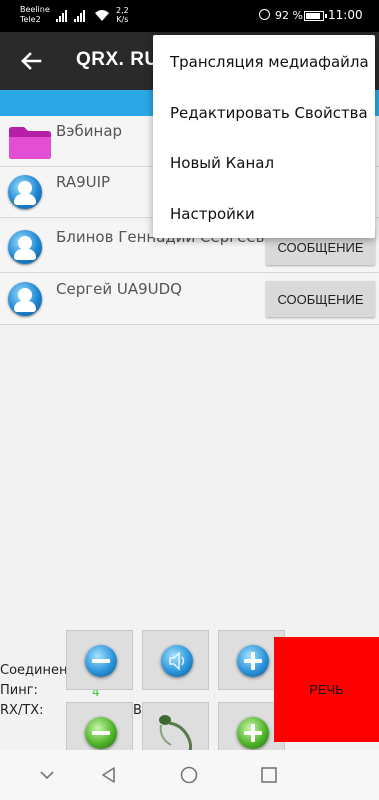 This screenshot has width=379, height=800. I want to click on ping-label: Пинг:, so click(19, 690).